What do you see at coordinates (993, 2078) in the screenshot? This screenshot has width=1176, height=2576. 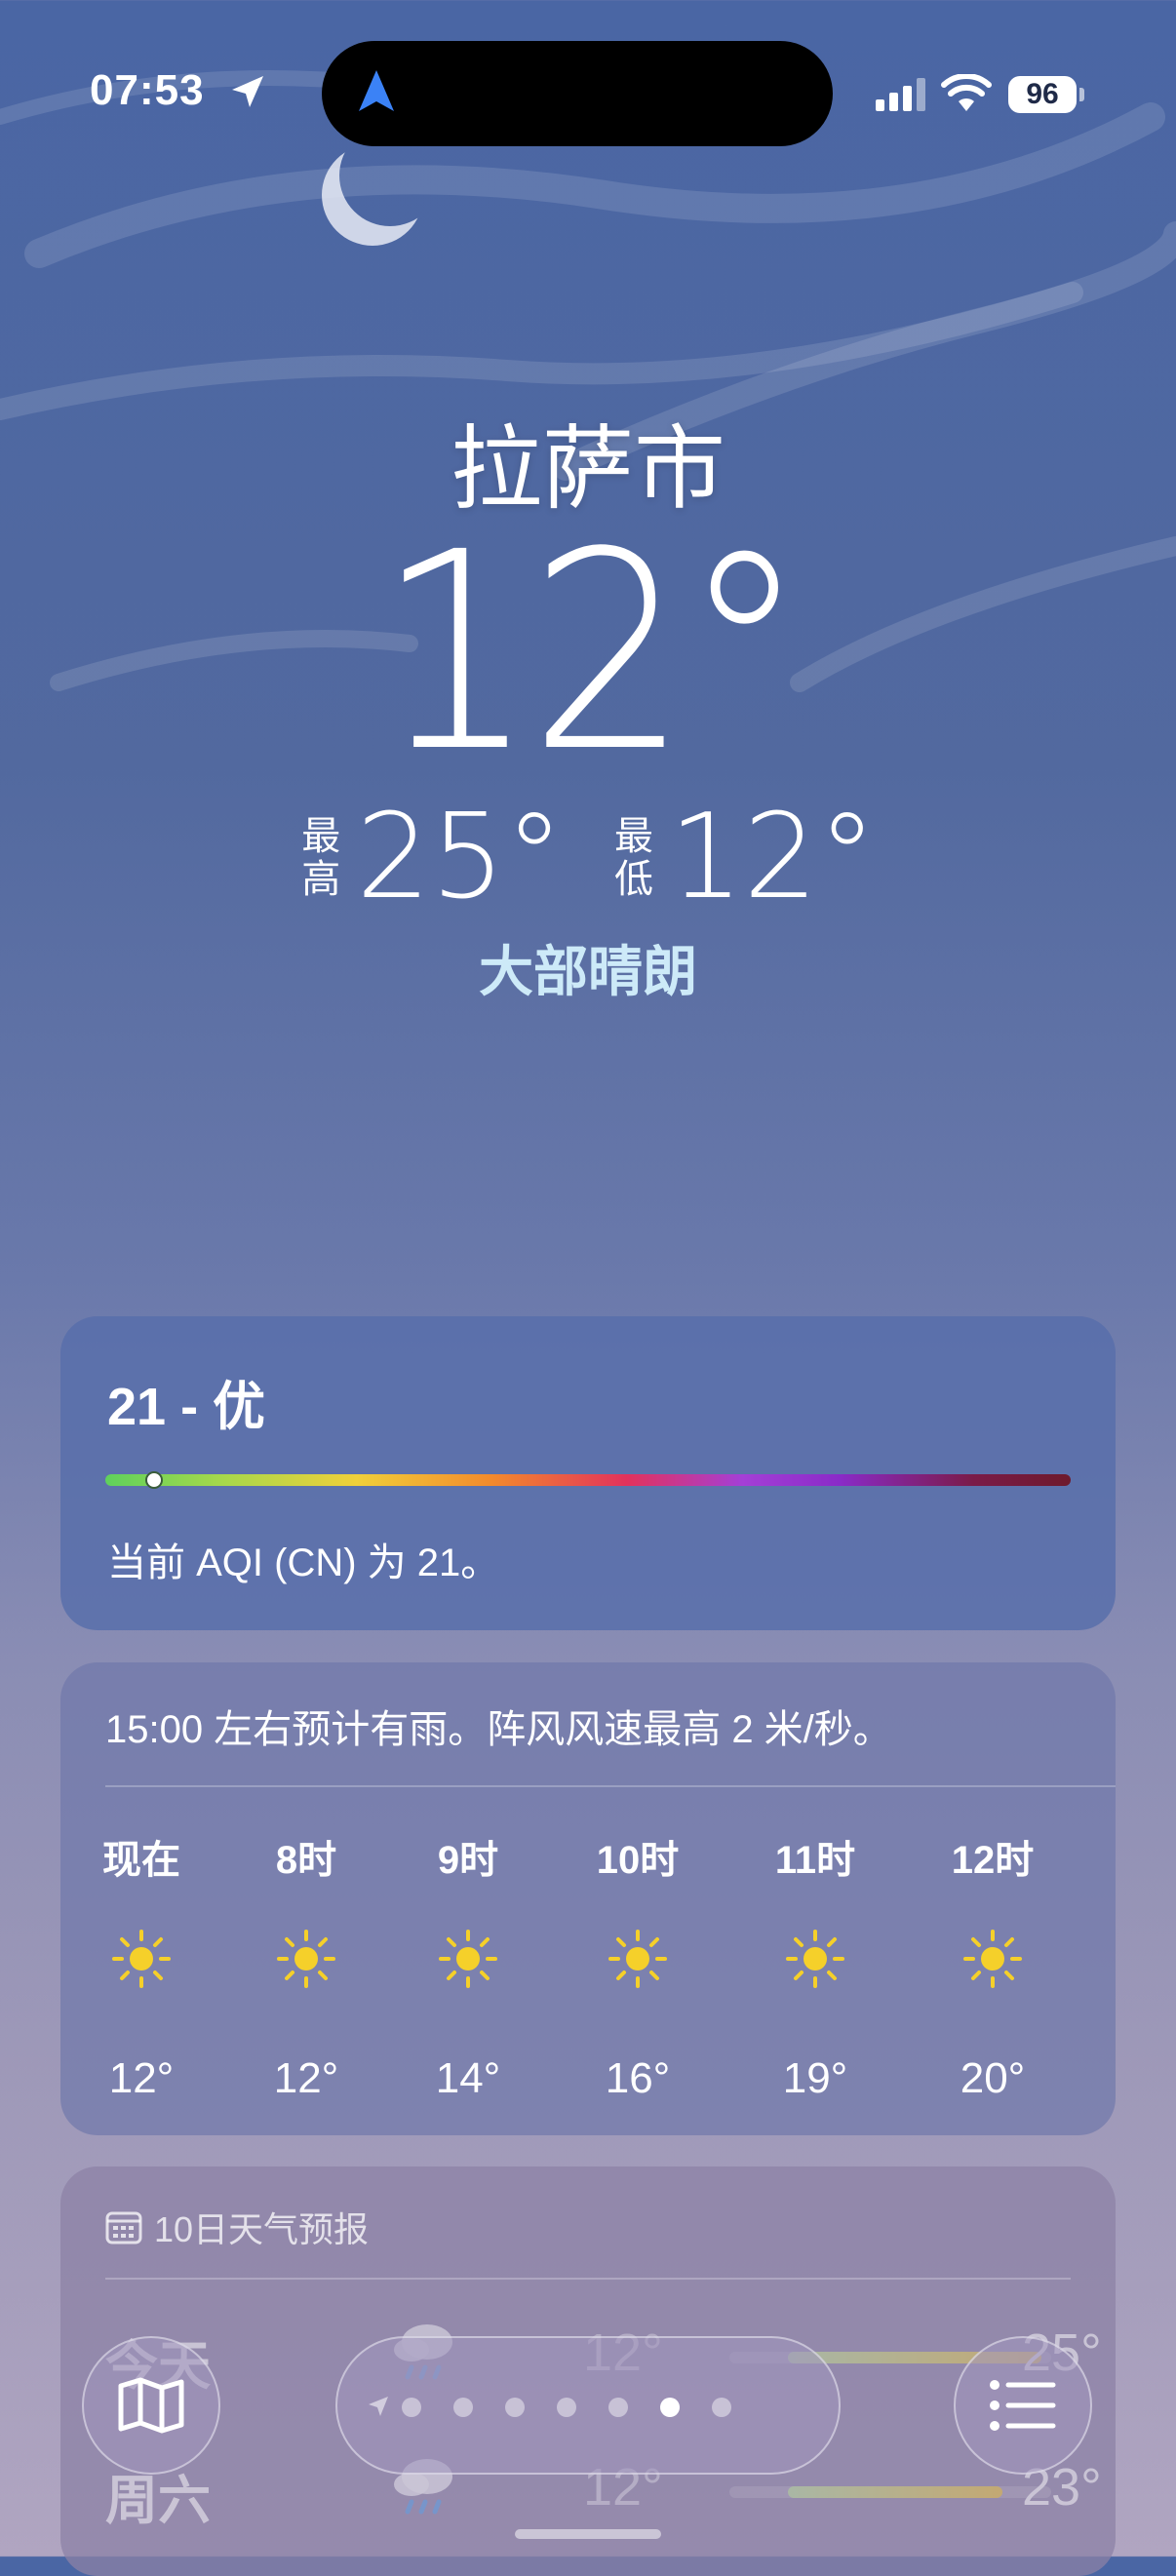 I see `hour-temp: 20°` at bounding box center [993, 2078].